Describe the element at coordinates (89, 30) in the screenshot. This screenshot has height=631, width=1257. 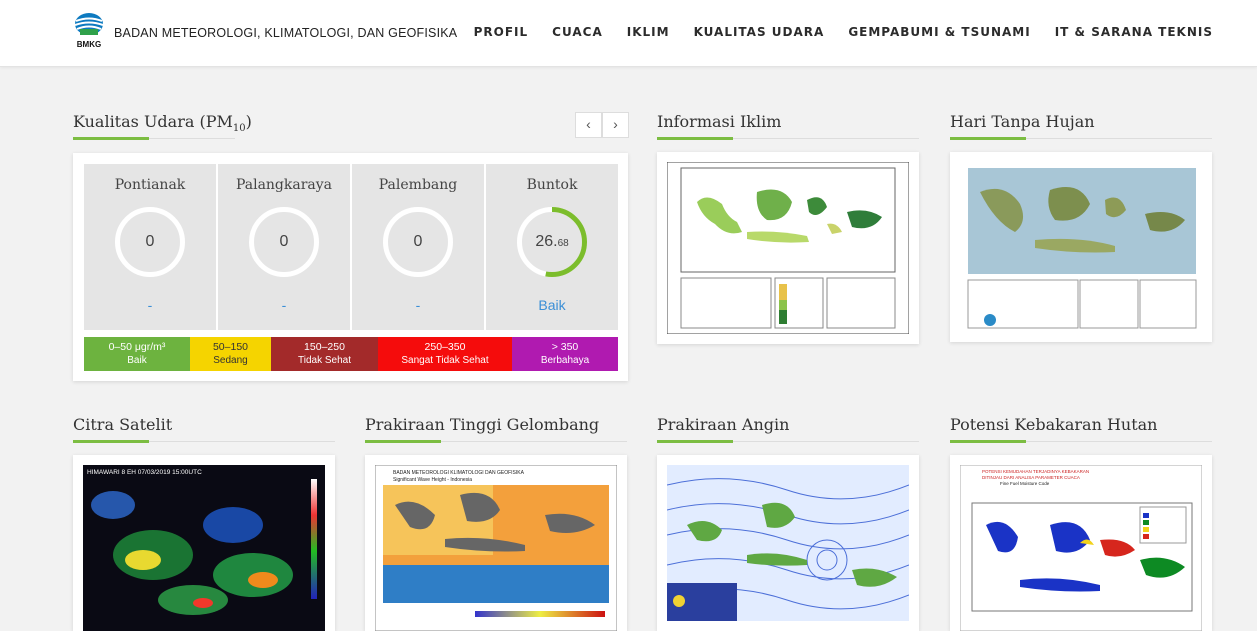
I see `bmkg-logo: BMKG` at that location.